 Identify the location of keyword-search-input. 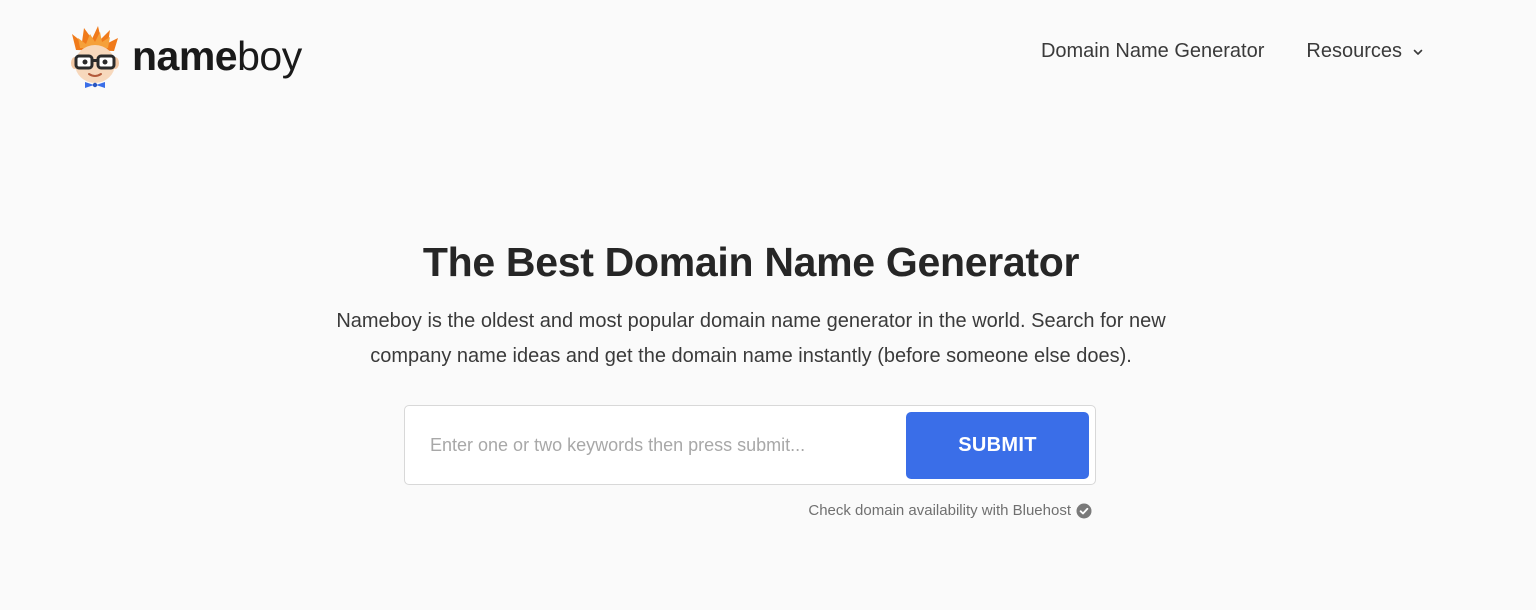
(653, 445).